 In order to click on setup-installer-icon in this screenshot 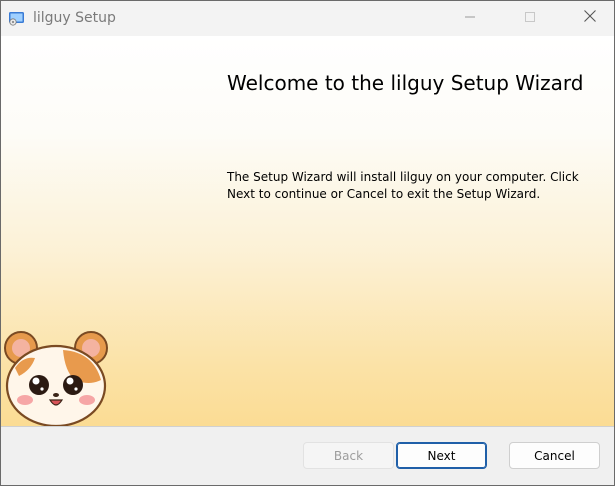, I will do `click(17, 19)`.